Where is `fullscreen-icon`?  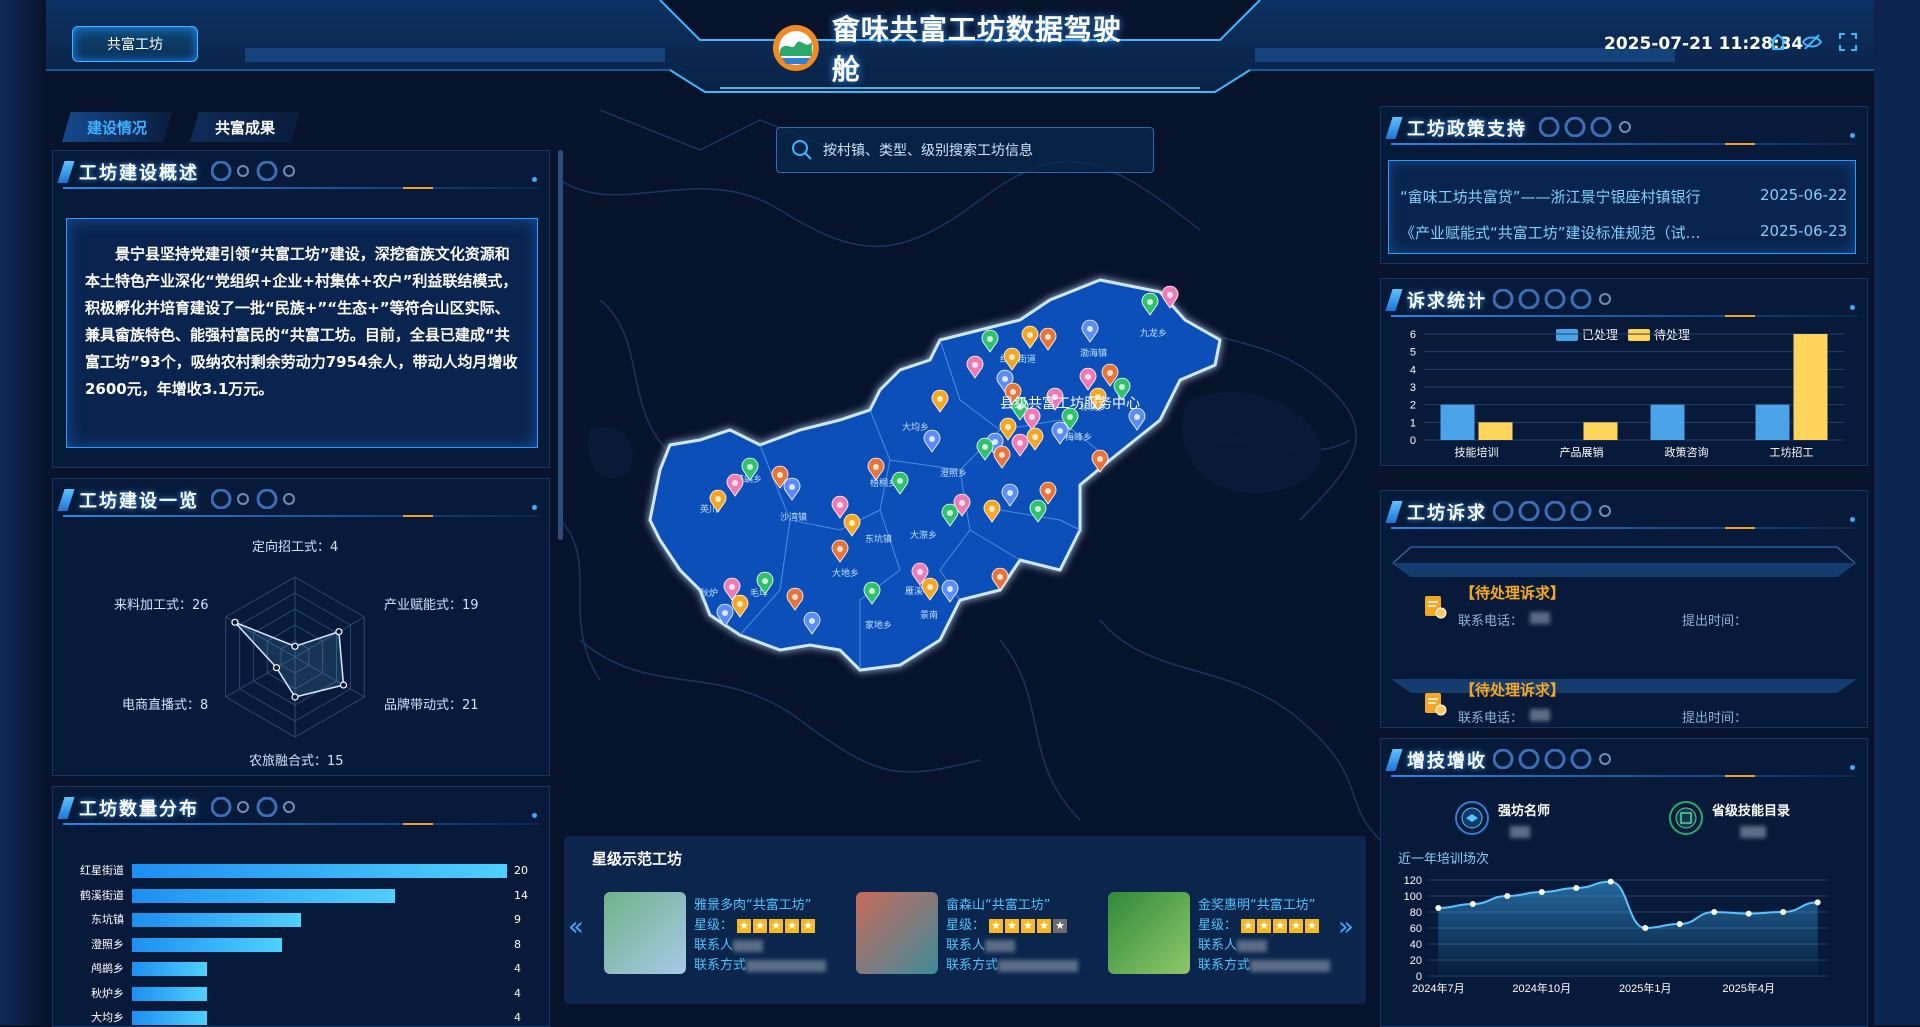 fullscreen-icon is located at coordinates (1848, 42).